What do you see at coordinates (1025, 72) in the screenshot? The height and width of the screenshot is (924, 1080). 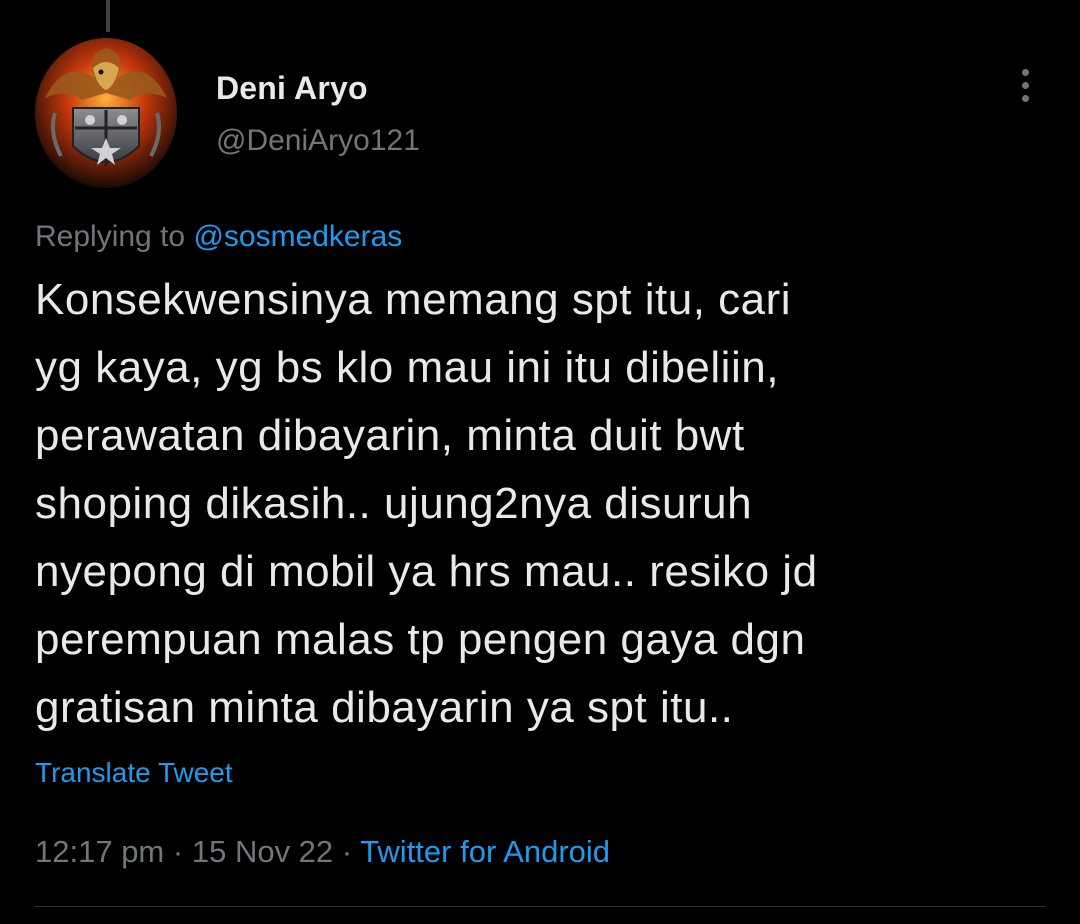 I see `more-vertical-icon` at bounding box center [1025, 72].